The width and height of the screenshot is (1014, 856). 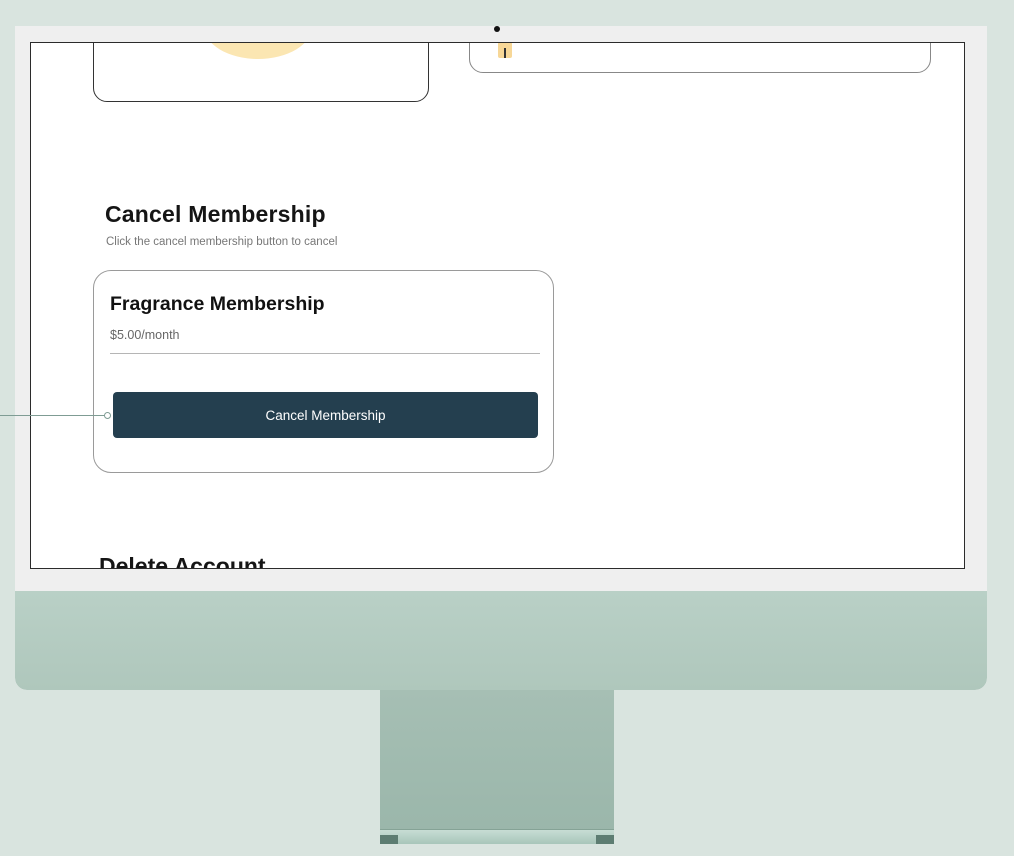 I want to click on cancel-membership-button: Cancel Membership, so click(x=325, y=415).